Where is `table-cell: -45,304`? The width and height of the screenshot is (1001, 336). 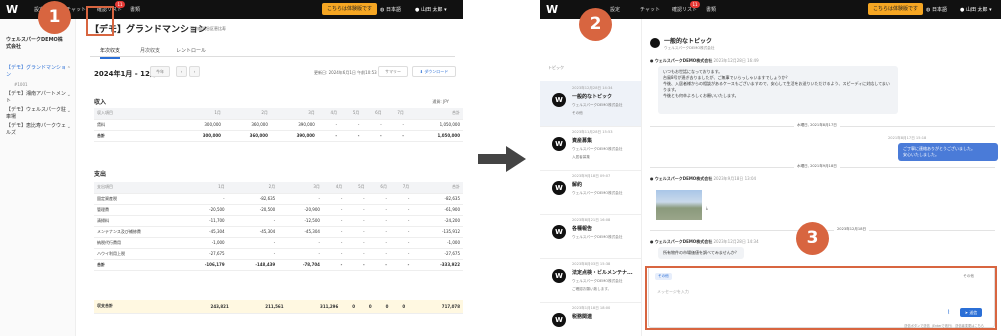
table-cell: -45,304 is located at coordinates (254, 232).